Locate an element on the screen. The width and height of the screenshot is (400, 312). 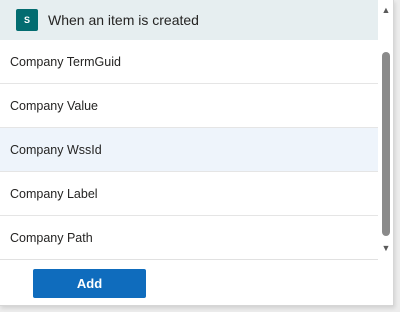
list-item-company-termguid: Company TermGuid is located at coordinates (189, 62).